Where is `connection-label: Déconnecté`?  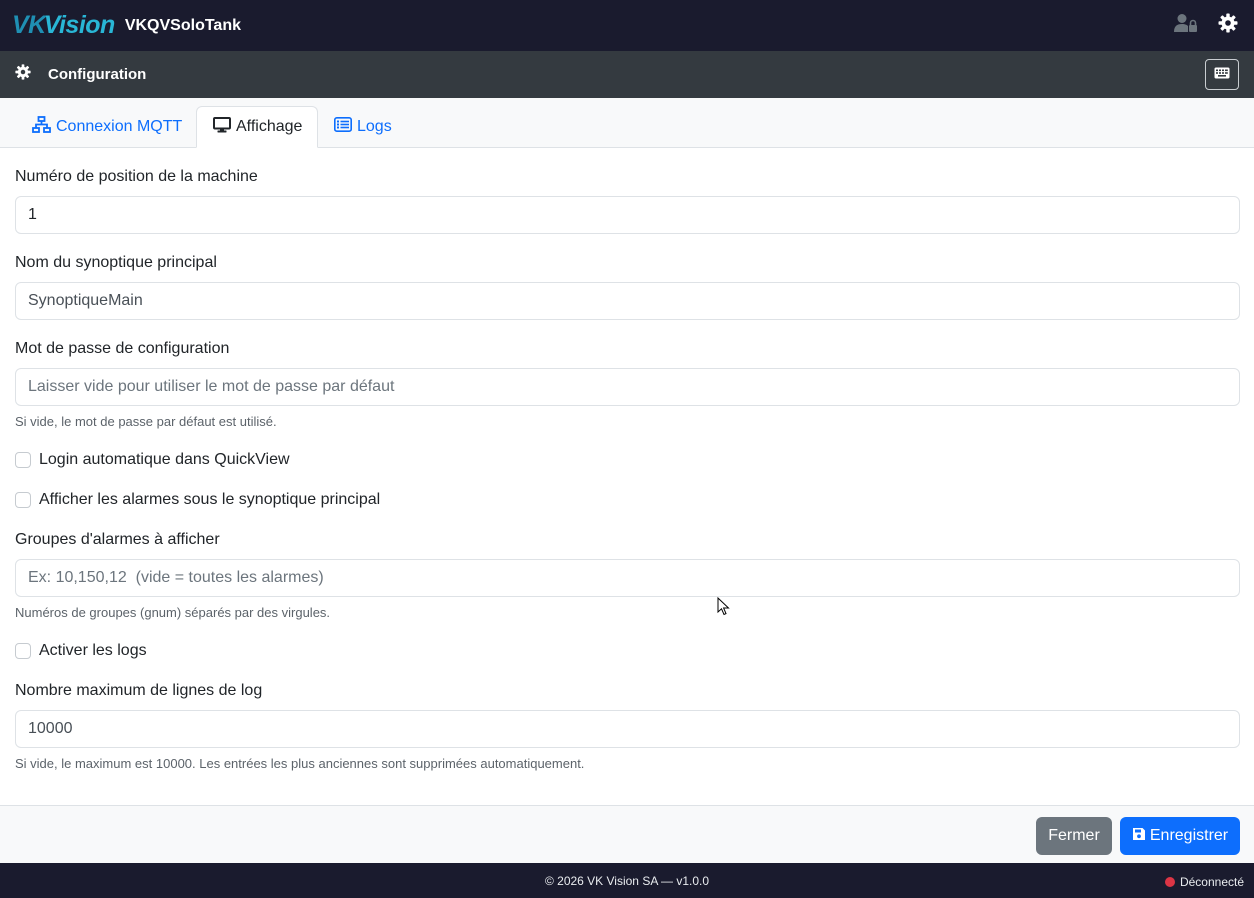 connection-label: Déconnecté is located at coordinates (1211, 882).